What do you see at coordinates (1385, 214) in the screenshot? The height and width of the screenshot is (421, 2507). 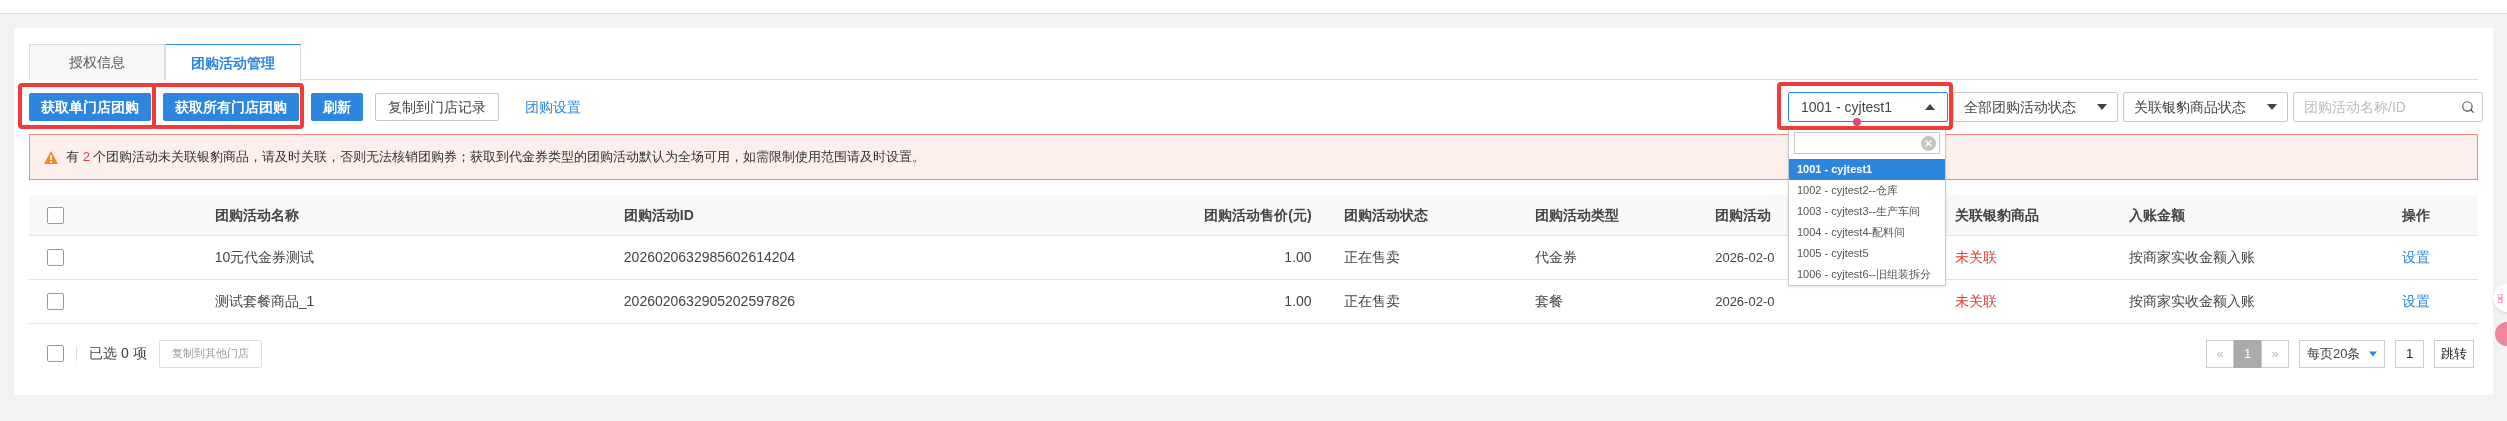 I see `column-header: 团购活动状态` at bounding box center [1385, 214].